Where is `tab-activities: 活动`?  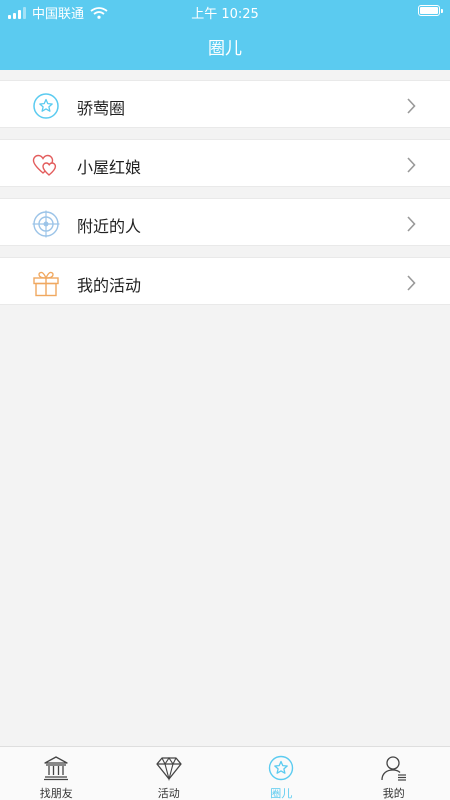
tab-activities: 活动 is located at coordinates (169, 773).